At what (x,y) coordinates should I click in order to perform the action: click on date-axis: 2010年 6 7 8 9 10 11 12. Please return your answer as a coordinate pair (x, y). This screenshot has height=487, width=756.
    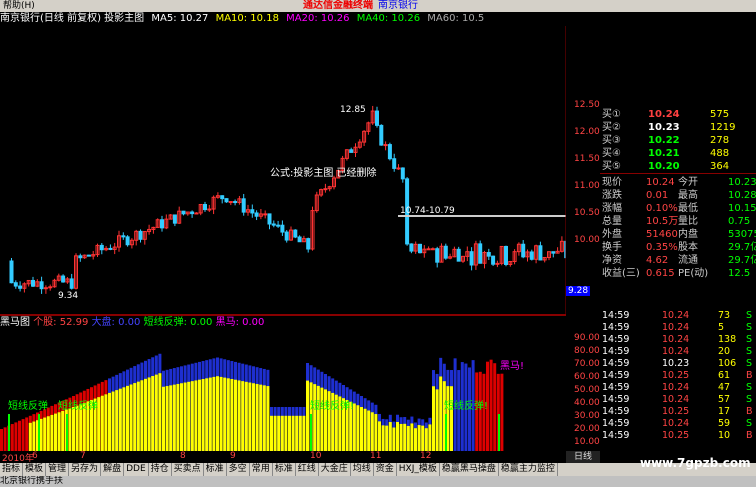
    Looking at the image, I should click on (283, 457).